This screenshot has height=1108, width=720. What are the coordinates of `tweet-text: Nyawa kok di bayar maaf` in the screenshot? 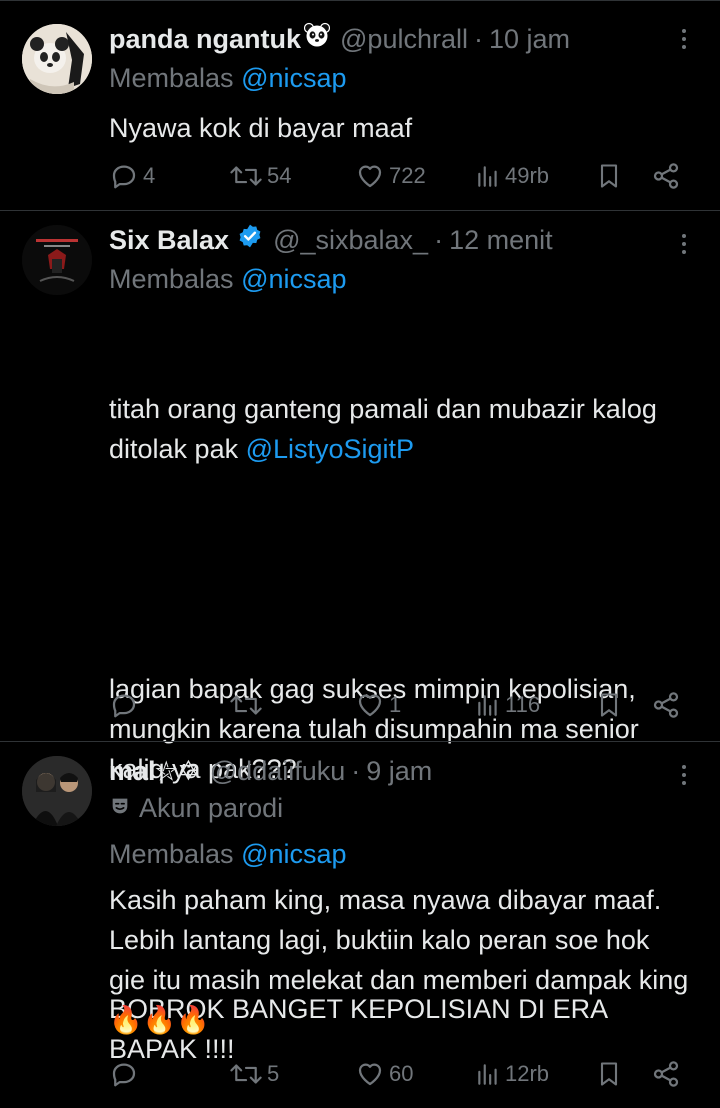 It's located at (261, 128).